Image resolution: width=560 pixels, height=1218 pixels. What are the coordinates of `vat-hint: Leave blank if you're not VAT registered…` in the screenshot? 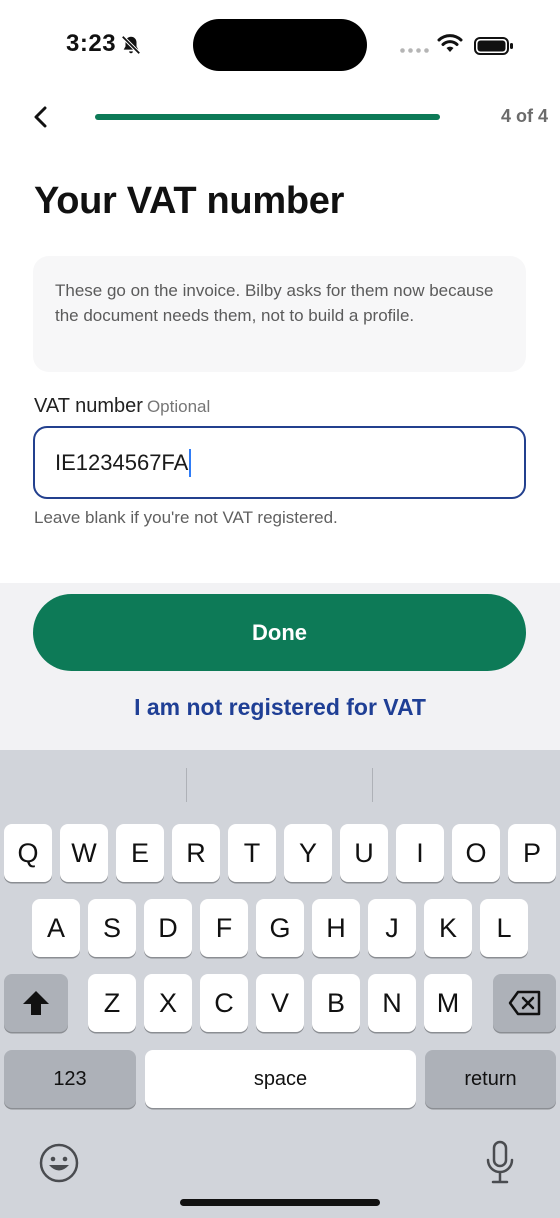 It's located at (186, 517).